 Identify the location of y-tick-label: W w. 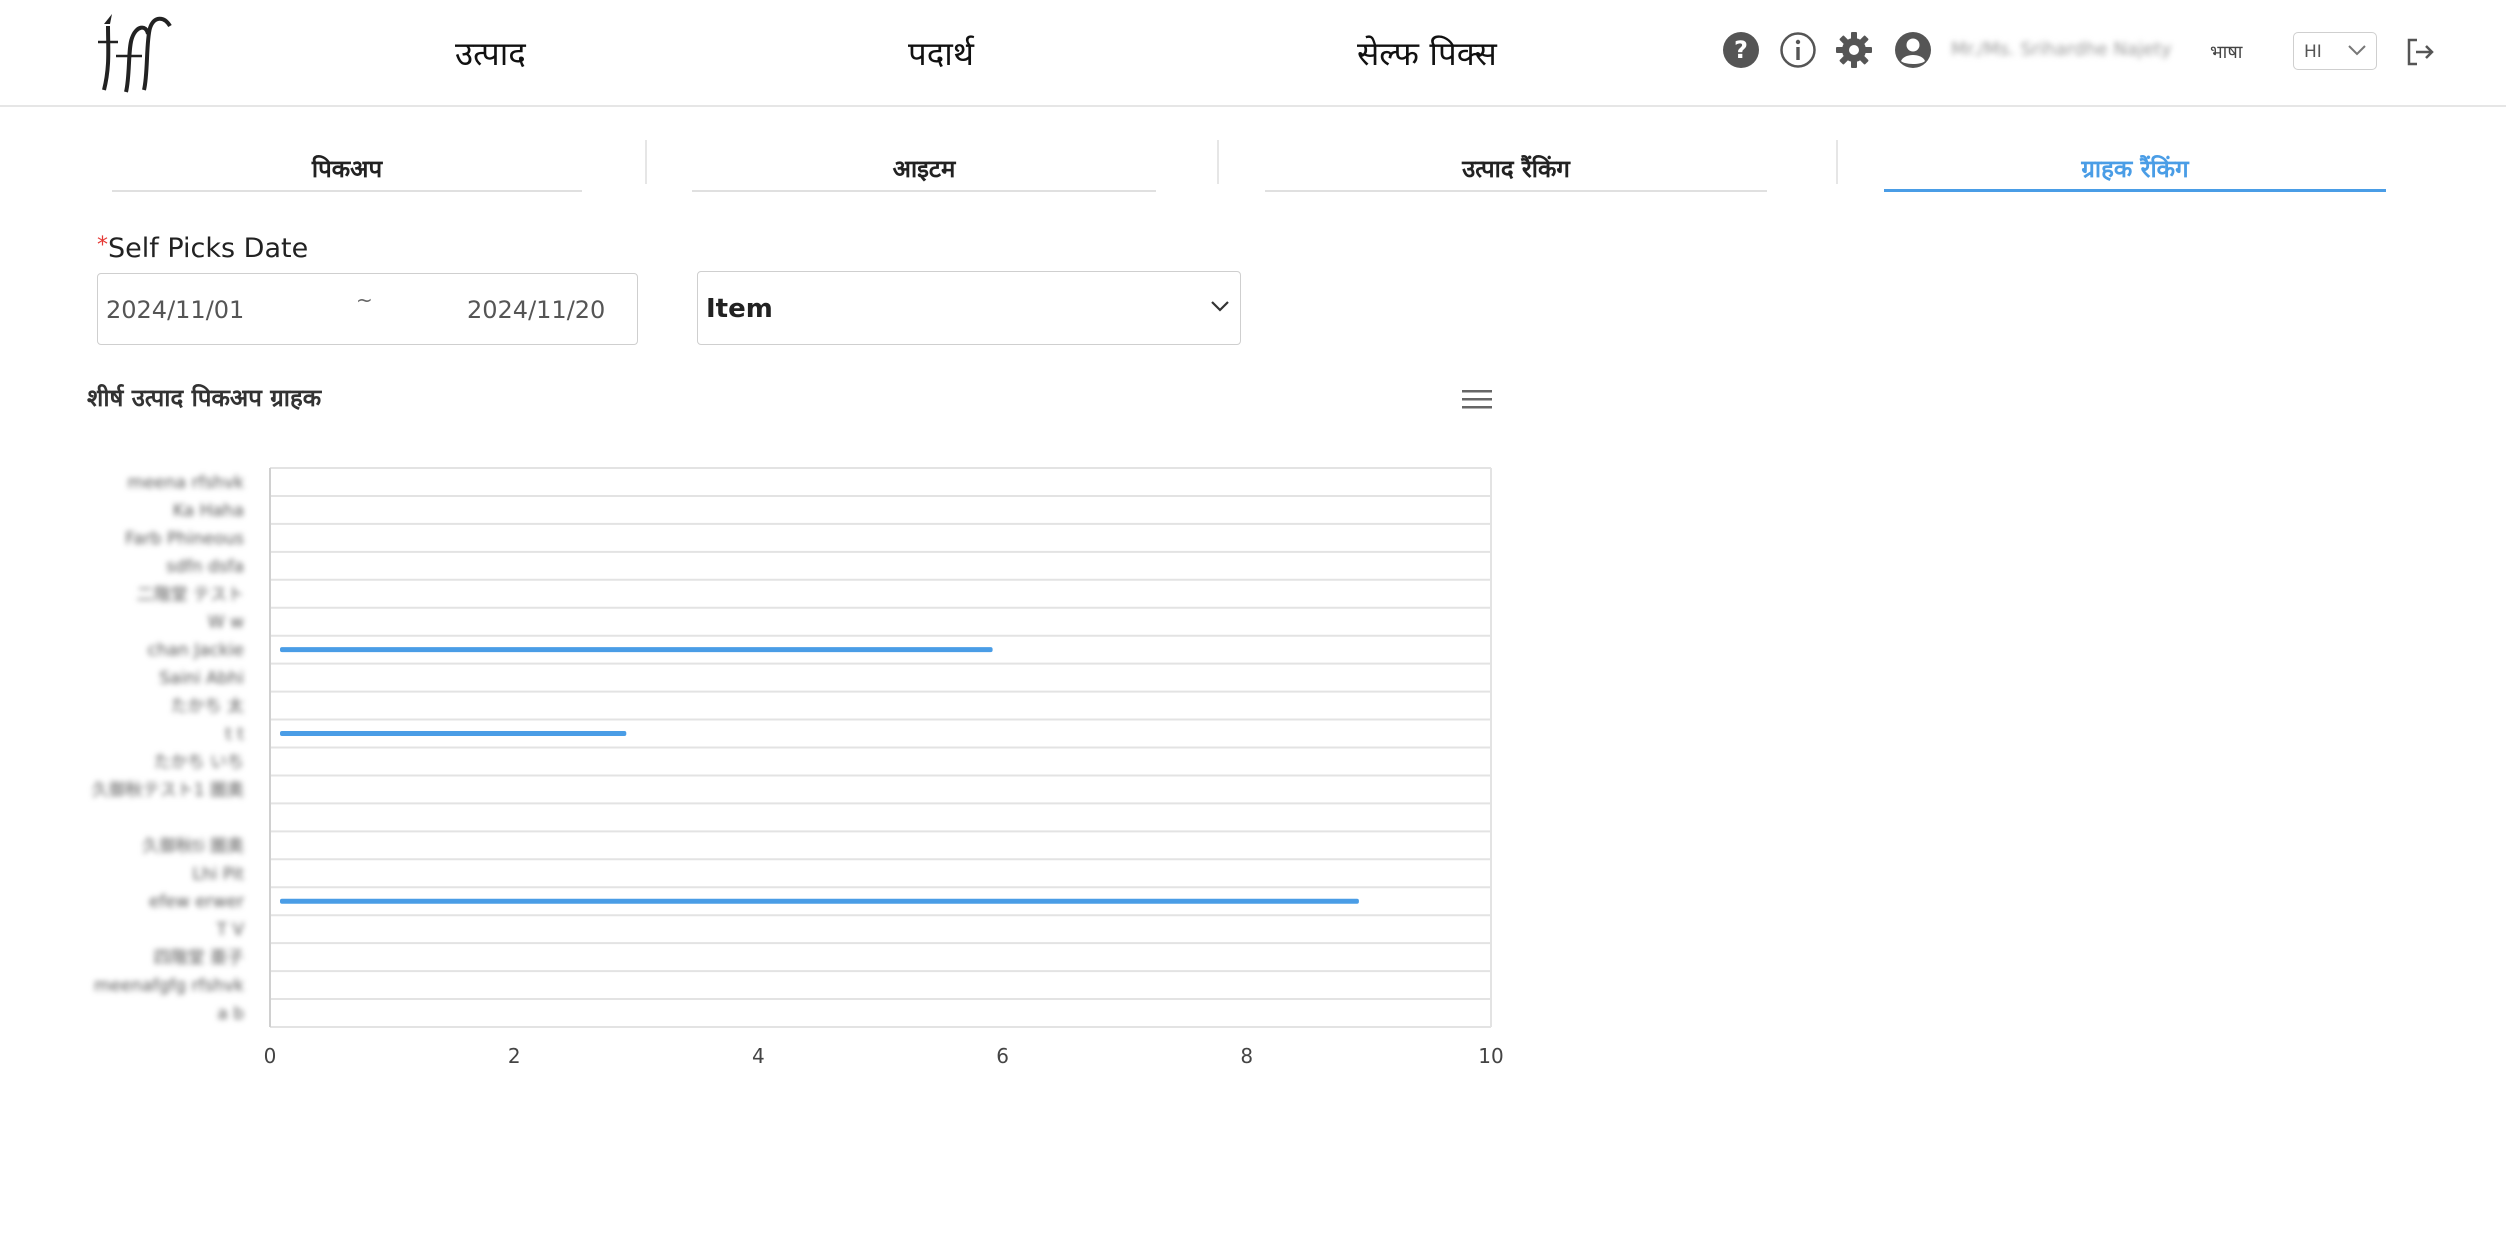
(226, 623).